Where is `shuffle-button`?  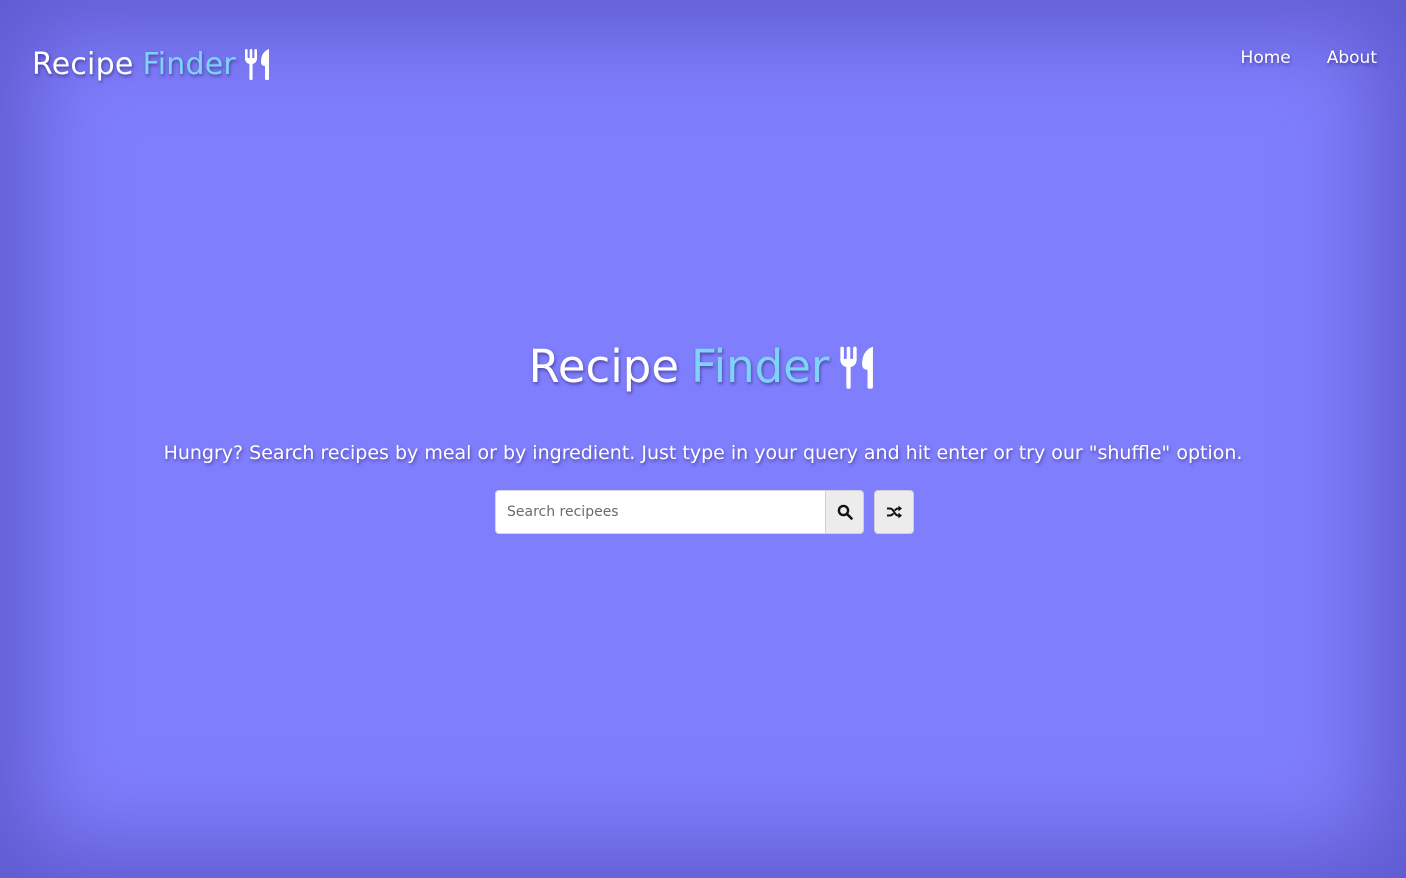
shuffle-button is located at coordinates (894, 512).